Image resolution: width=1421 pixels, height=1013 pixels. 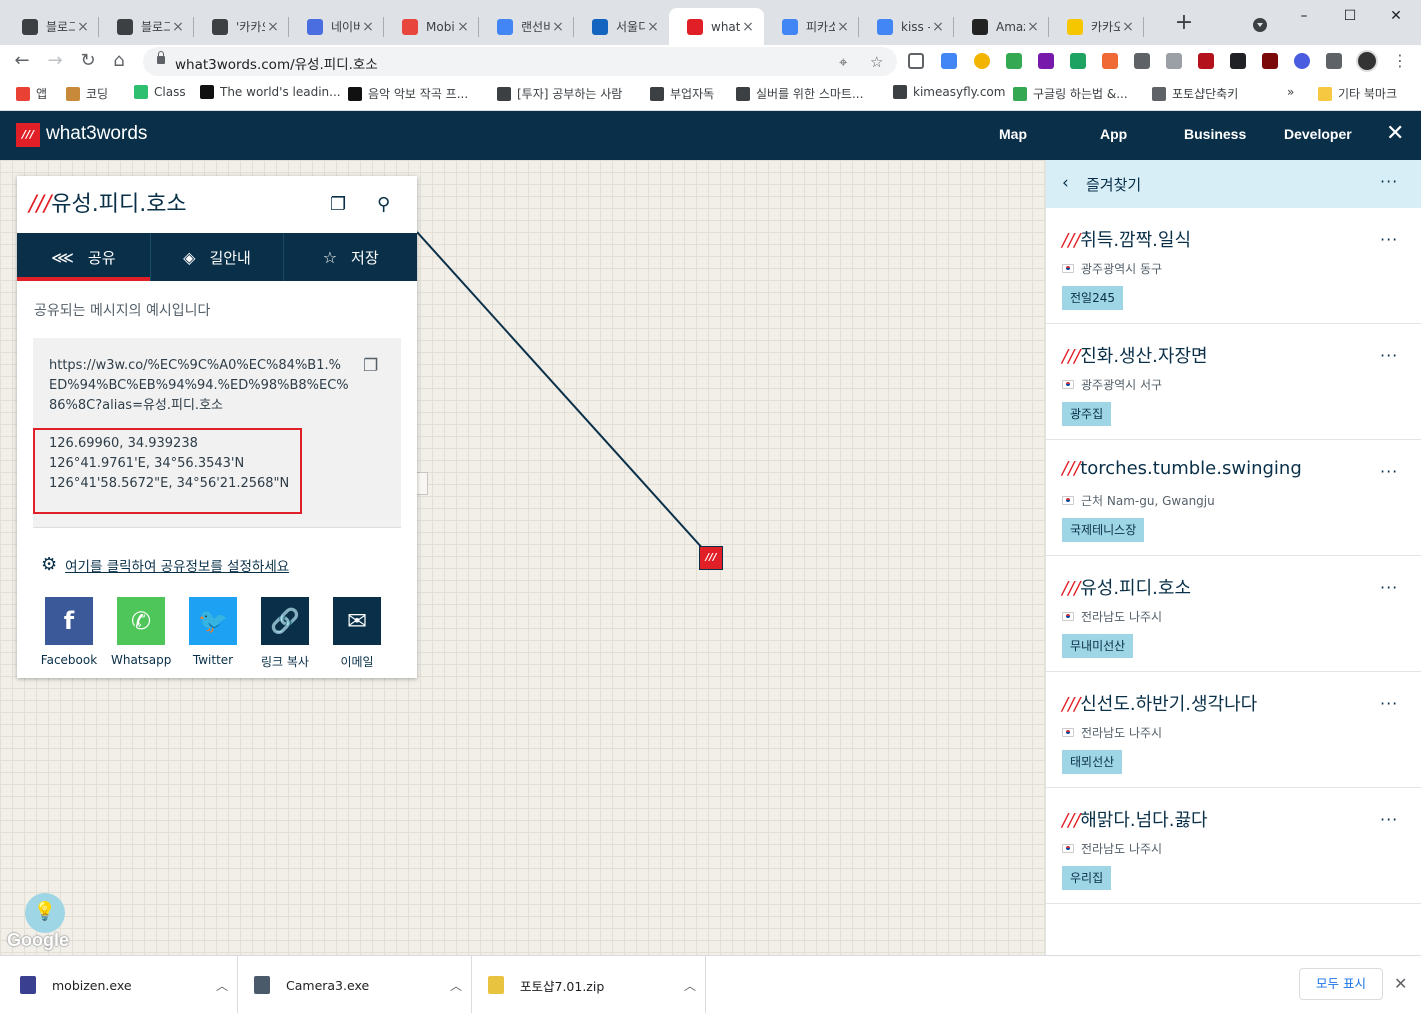 What do you see at coordinates (28, 135) in the screenshot?
I see `w3w-logo-icon: ///` at bounding box center [28, 135].